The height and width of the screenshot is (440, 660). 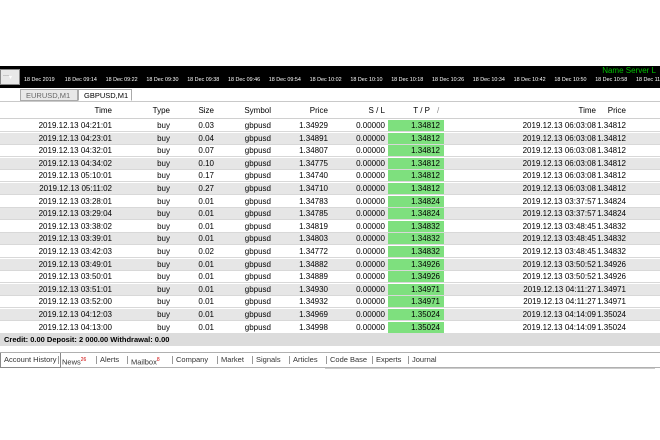 I want to click on tab-company: Company, so click(x=192, y=360).